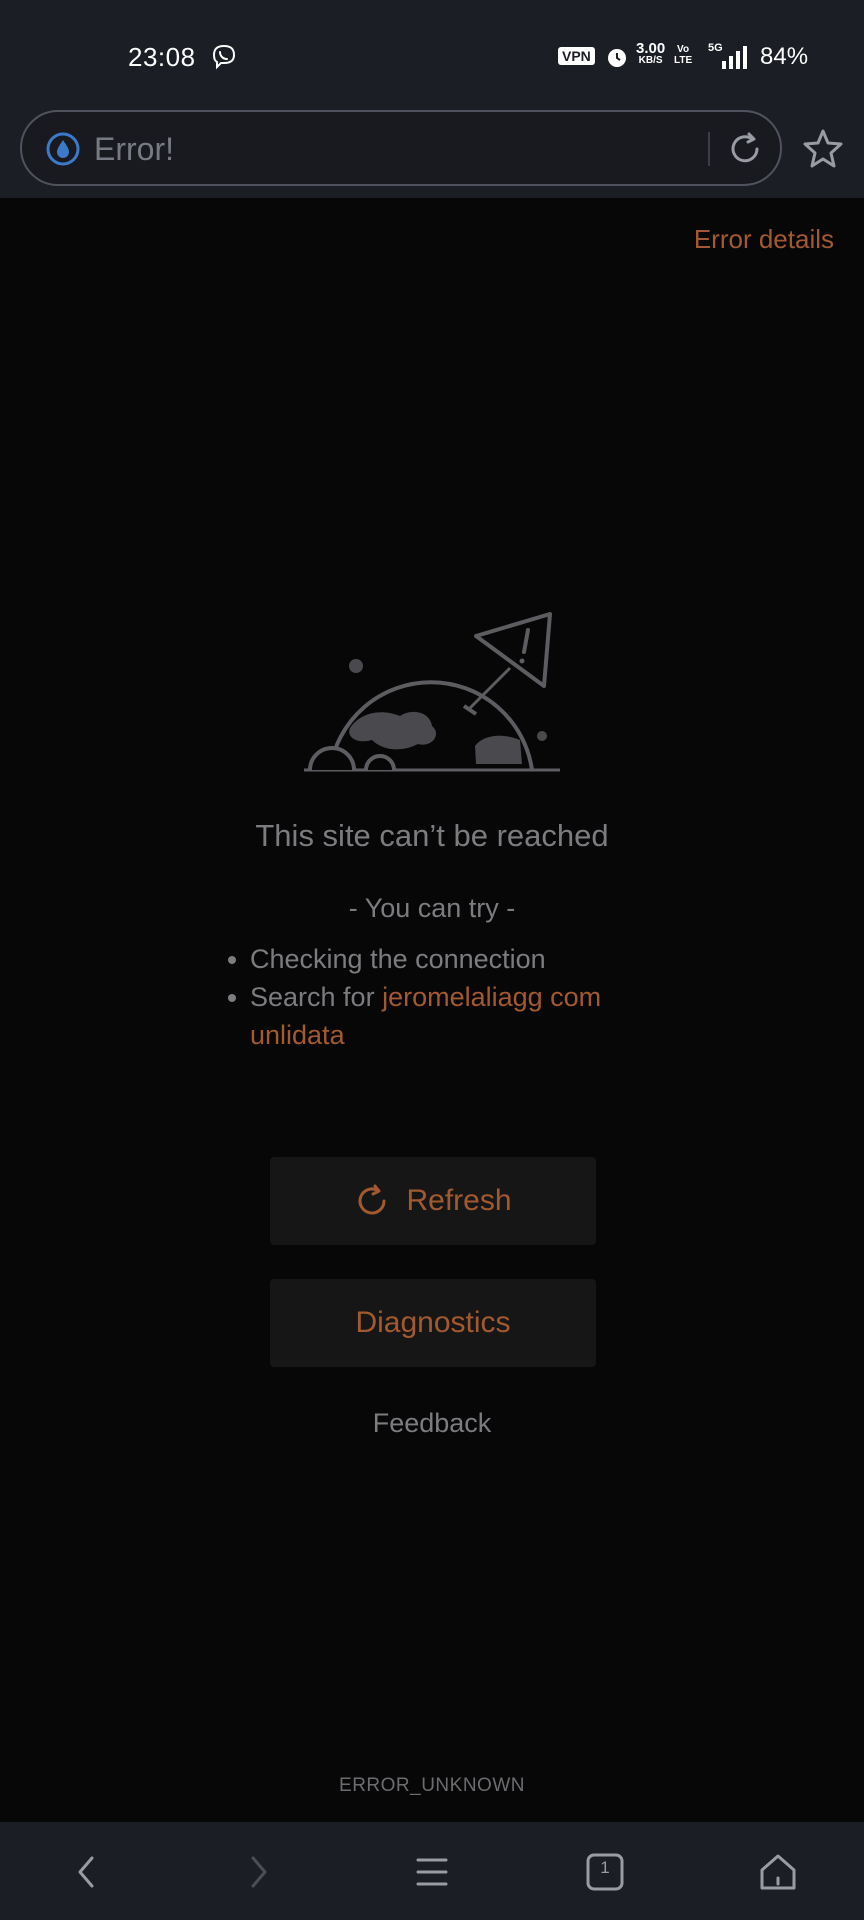 Image resolution: width=864 pixels, height=1920 pixels. What do you see at coordinates (823, 149) in the screenshot?
I see `bookmark-star-icon` at bounding box center [823, 149].